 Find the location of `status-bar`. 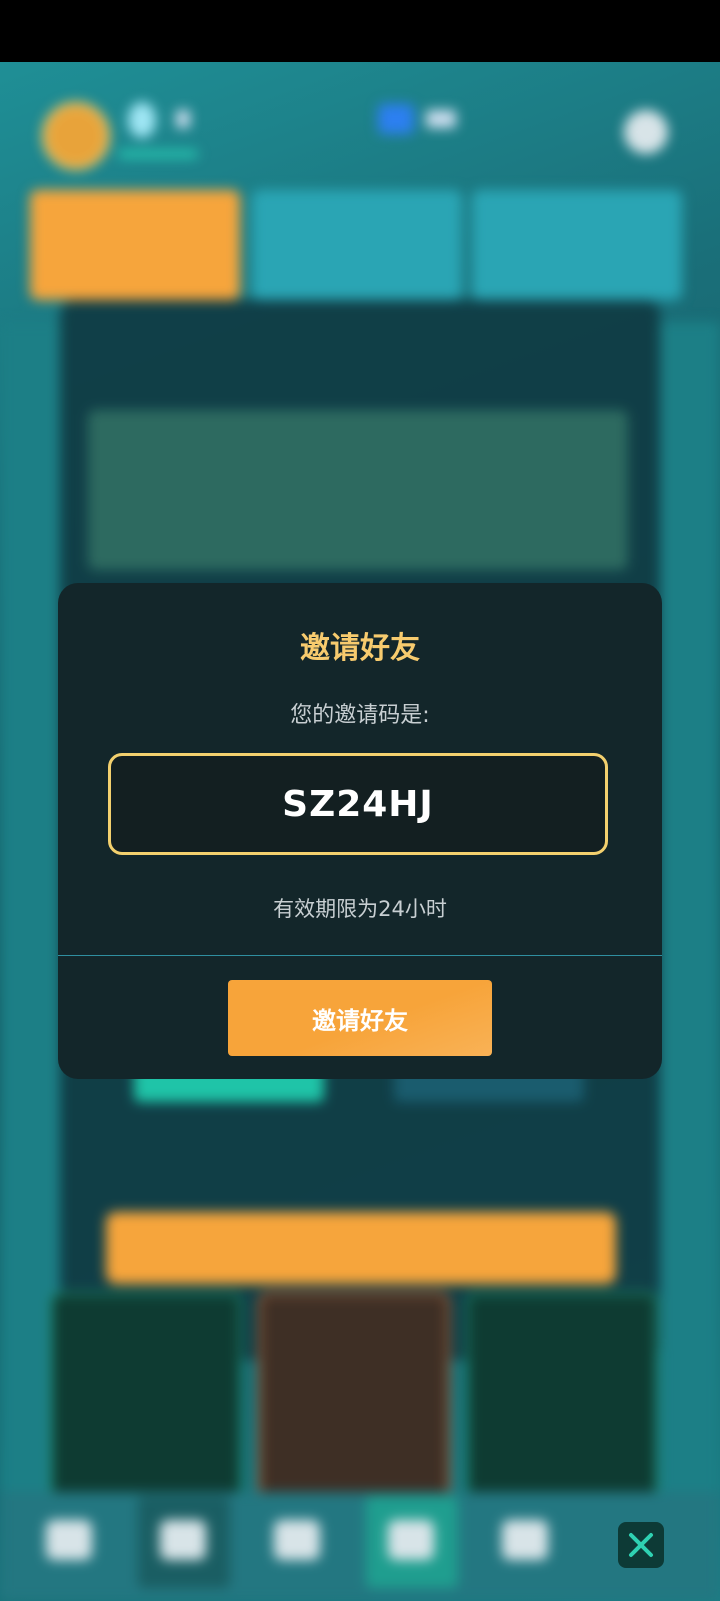

status-bar is located at coordinates (360, 31).